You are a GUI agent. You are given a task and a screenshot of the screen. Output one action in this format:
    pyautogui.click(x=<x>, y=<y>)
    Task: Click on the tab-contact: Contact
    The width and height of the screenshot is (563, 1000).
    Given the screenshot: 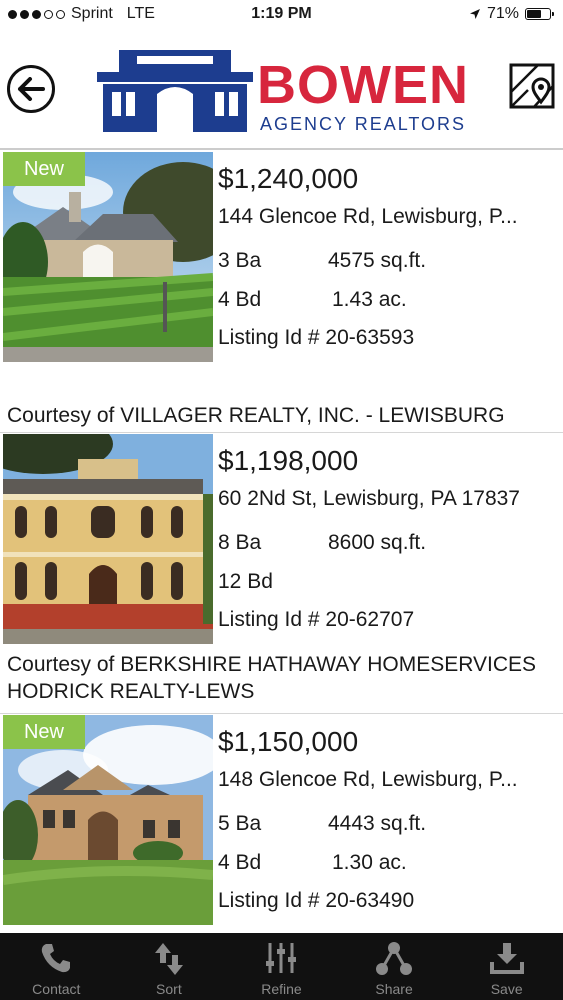 What is the action you would take?
    pyautogui.click(x=56, y=966)
    